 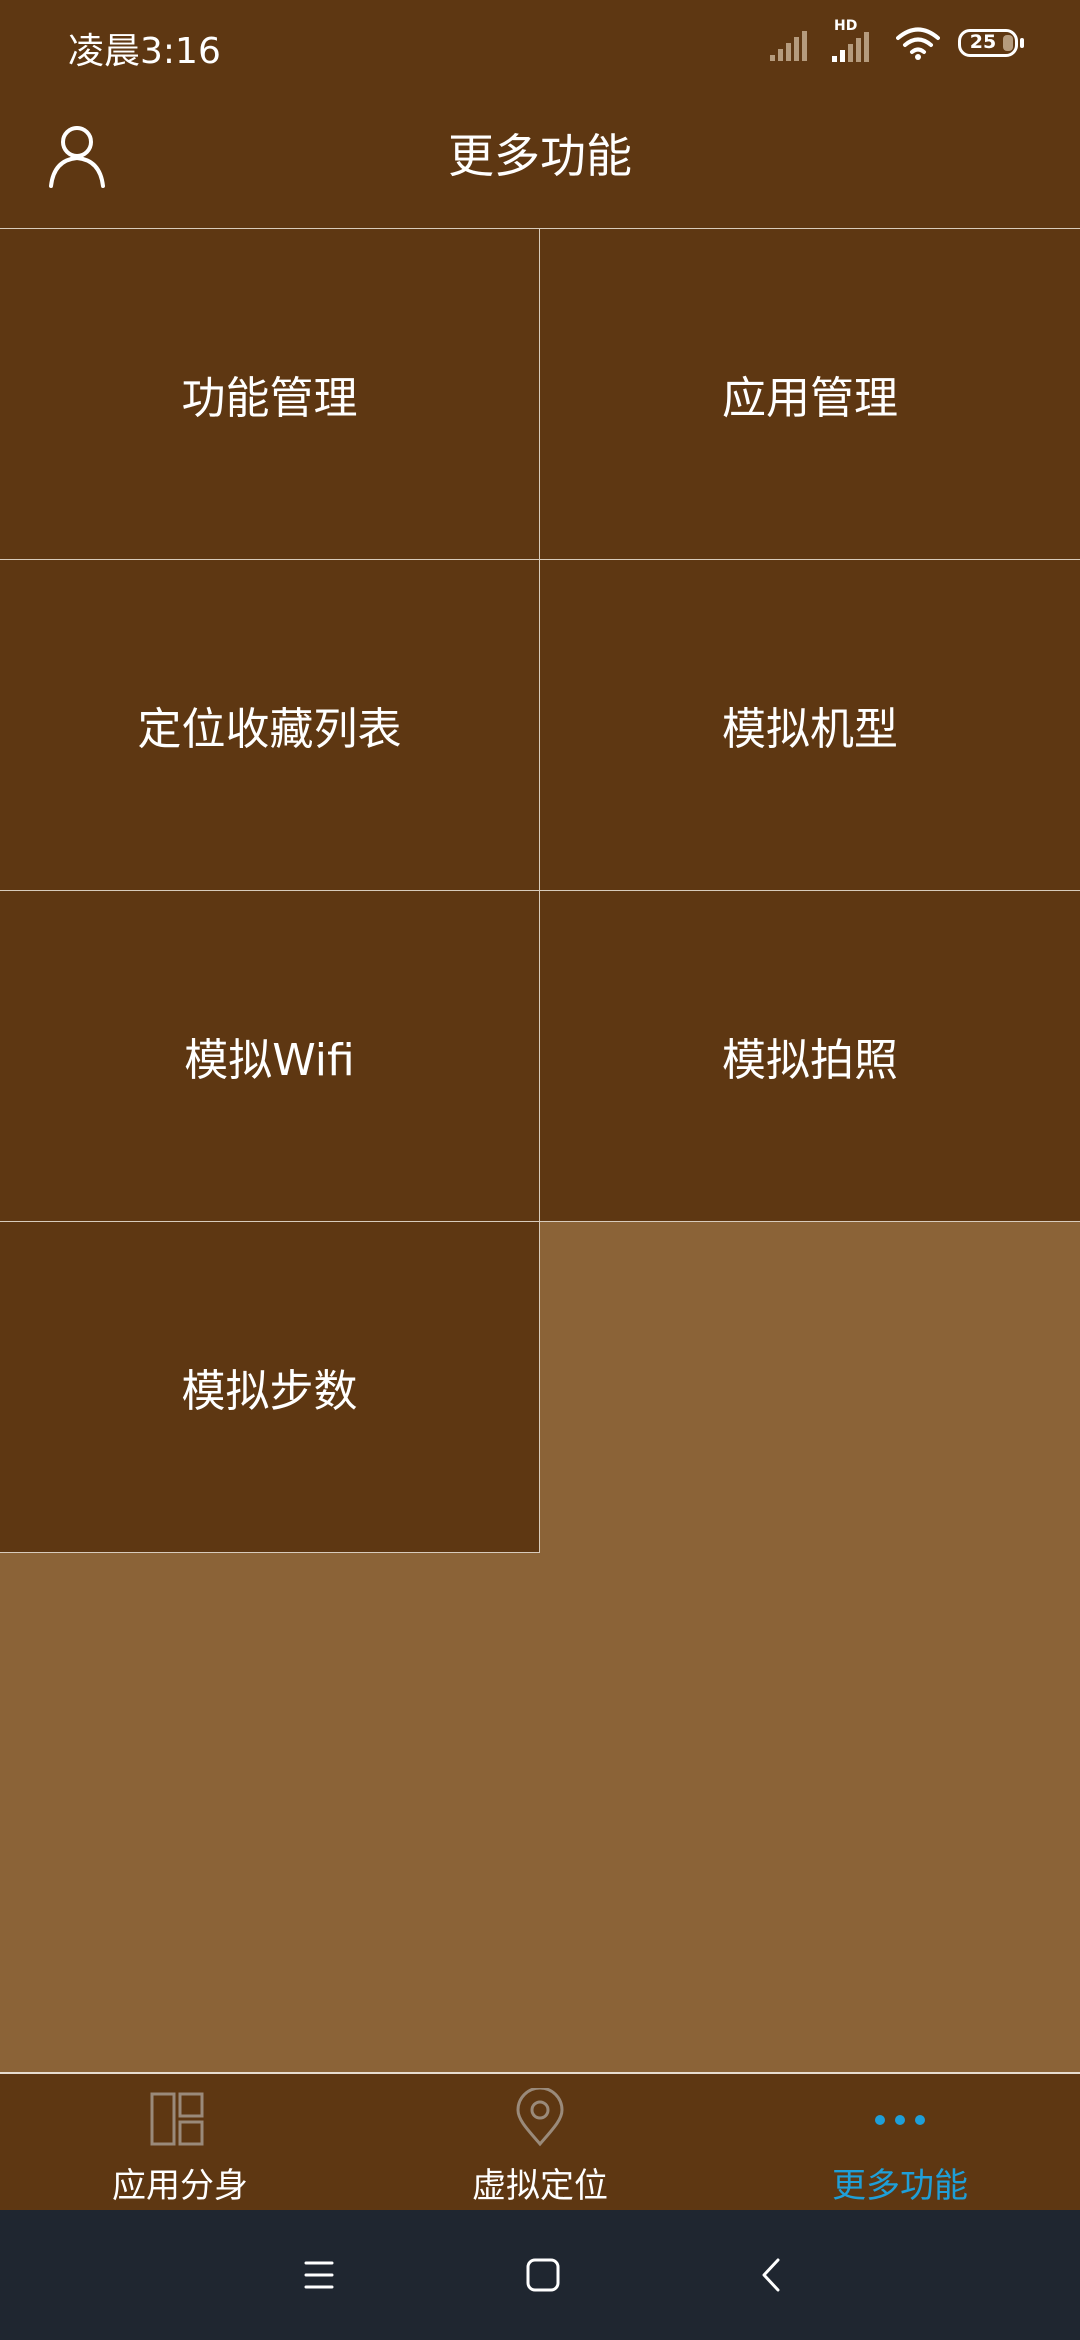 I want to click on nav-label: 更多功能, so click(x=900, y=2186).